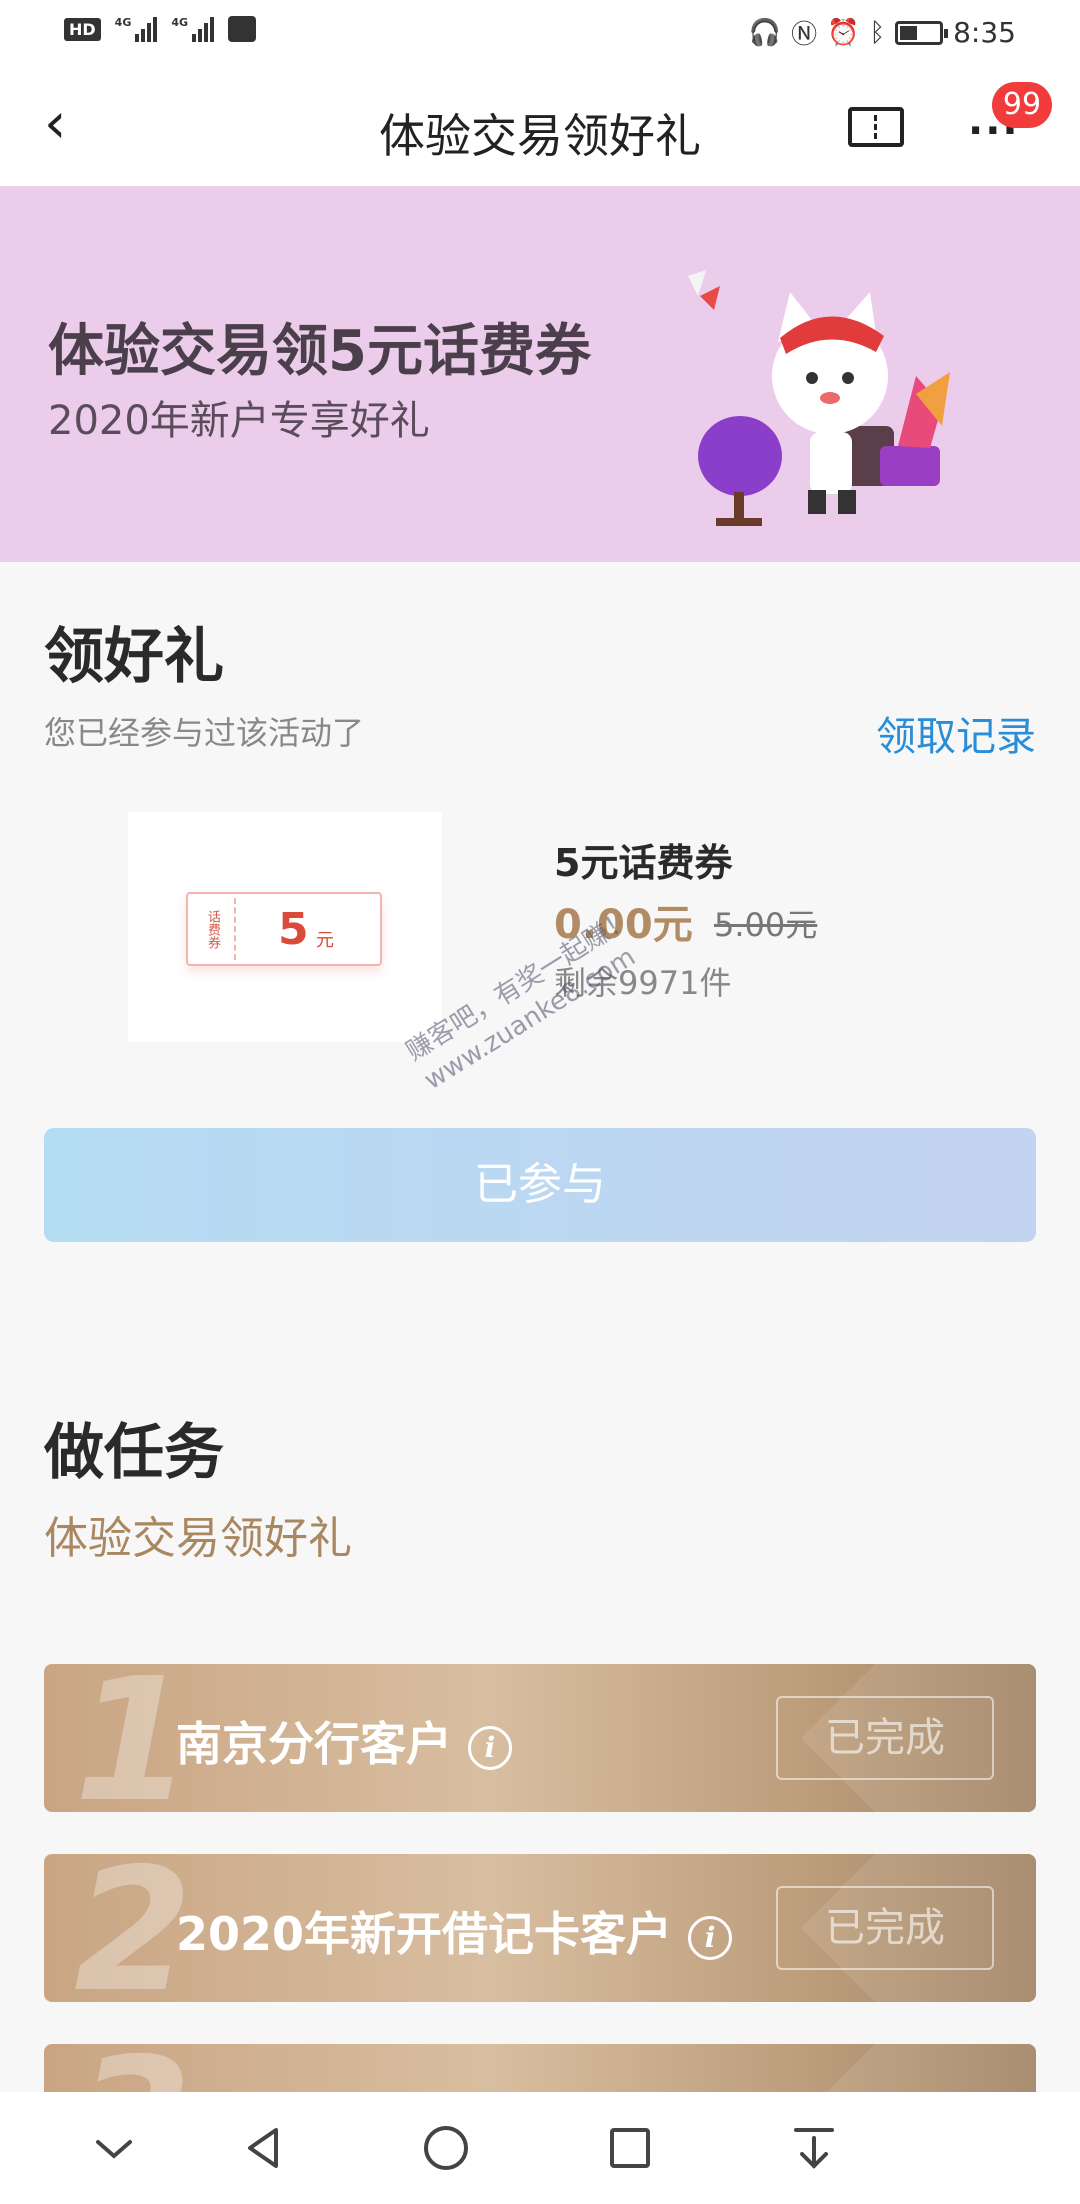 This screenshot has width=1080, height=2204. Describe the element at coordinates (242, 29) in the screenshot. I see `notification-icon` at that location.